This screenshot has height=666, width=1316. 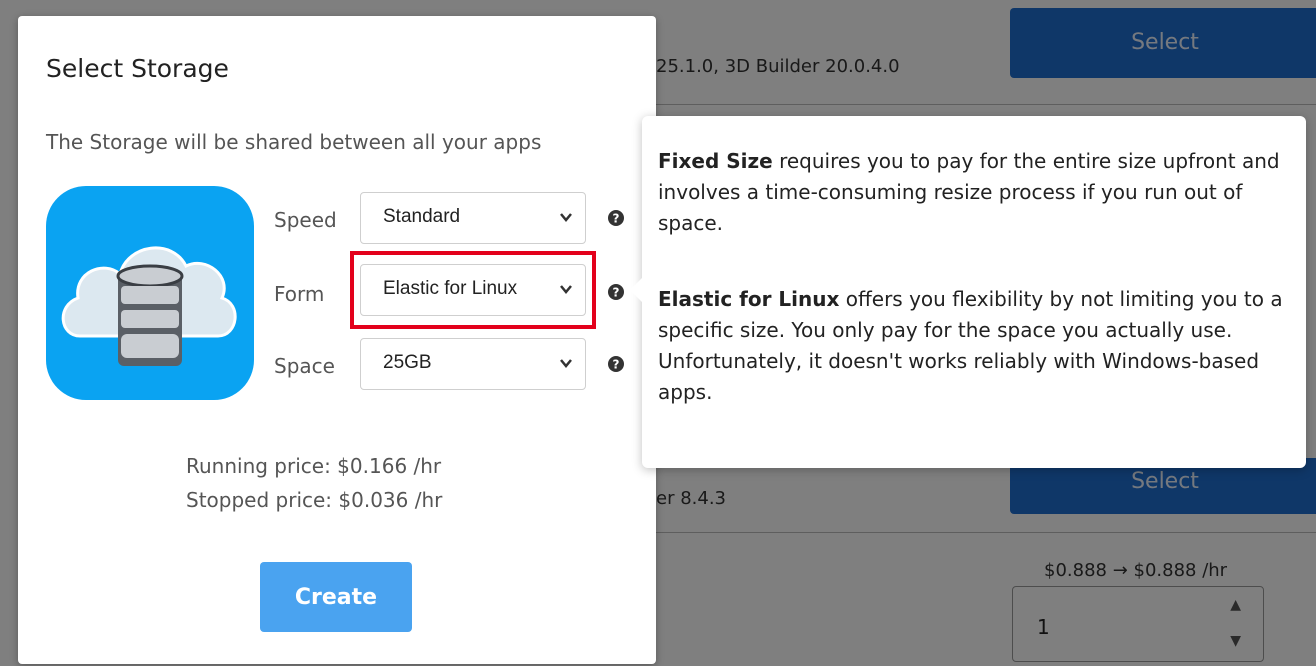 What do you see at coordinates (407, 362) in the screenshot?
I see `space-select-value: 25GB` at bounding box center [407, 362].